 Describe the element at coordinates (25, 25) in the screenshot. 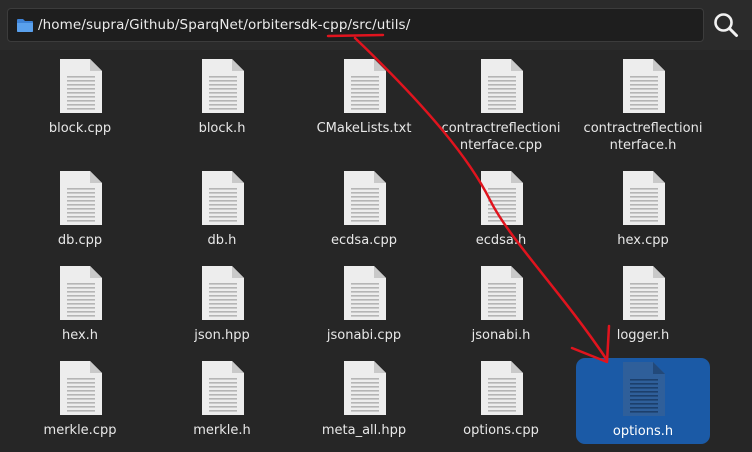

I see `folder-icon` at that location.